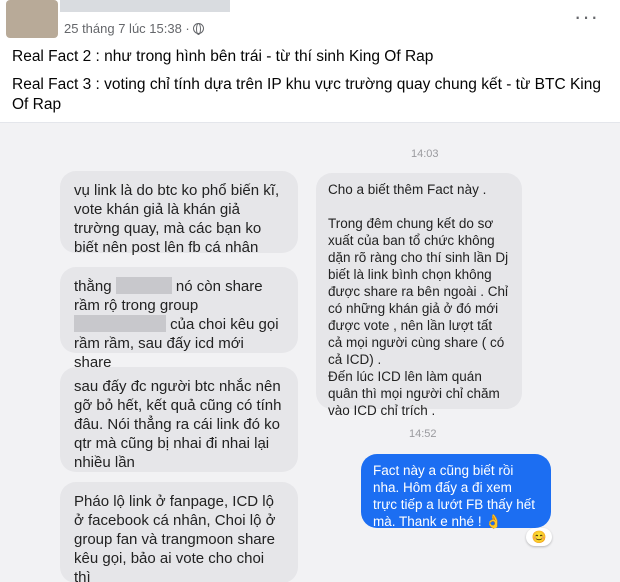 The image size is (620, 582). I want to click on redacted-name, so click(143, 285).